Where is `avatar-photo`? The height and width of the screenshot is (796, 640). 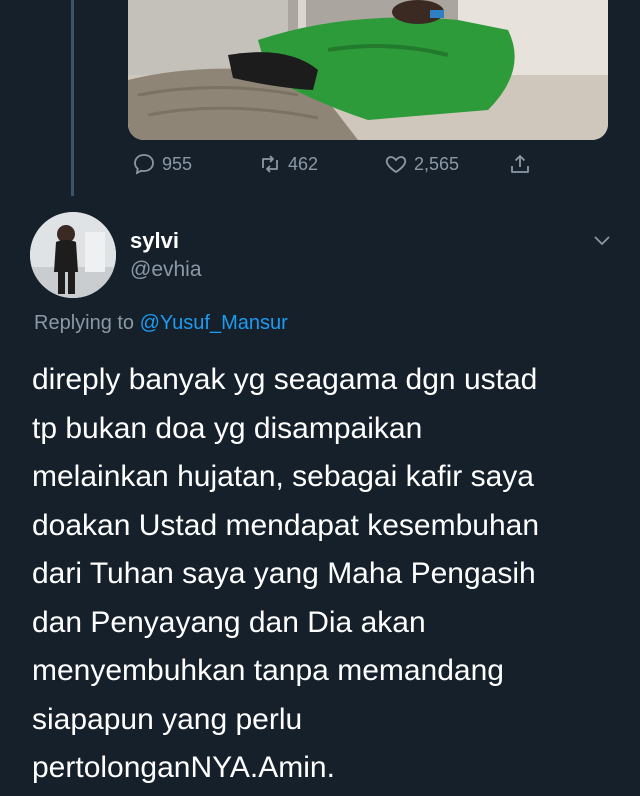 avatar-photo is located at coordinates (73, 255).